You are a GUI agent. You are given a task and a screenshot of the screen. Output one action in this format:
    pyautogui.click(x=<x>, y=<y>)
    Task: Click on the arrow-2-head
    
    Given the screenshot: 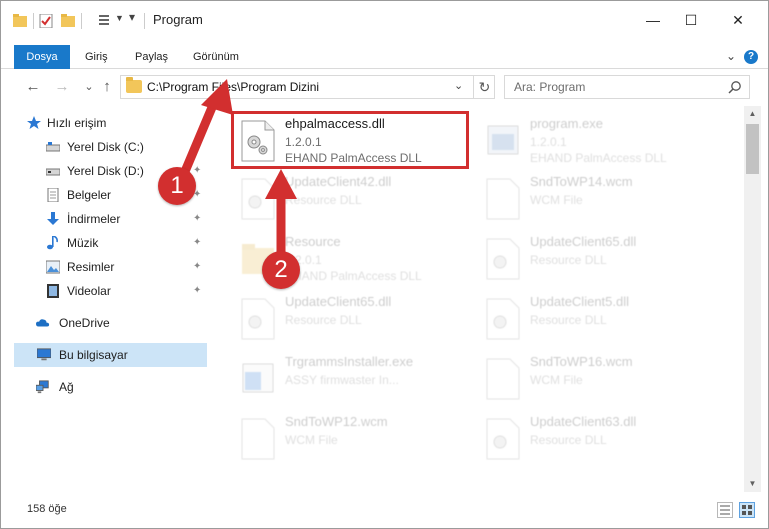 What is the action you would take?
    pyautogui.click(x=281, y=184)
    